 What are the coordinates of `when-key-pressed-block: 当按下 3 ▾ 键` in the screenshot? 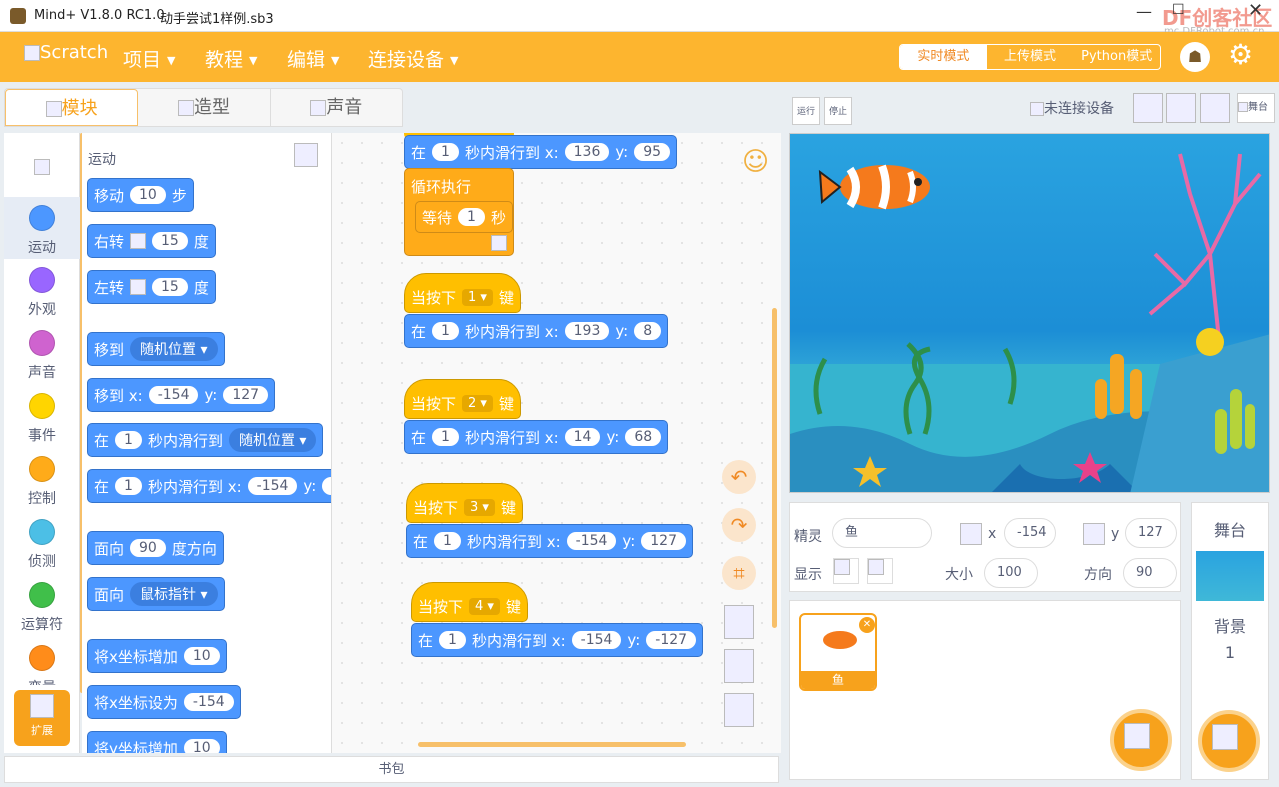 It's located at (464, 503).